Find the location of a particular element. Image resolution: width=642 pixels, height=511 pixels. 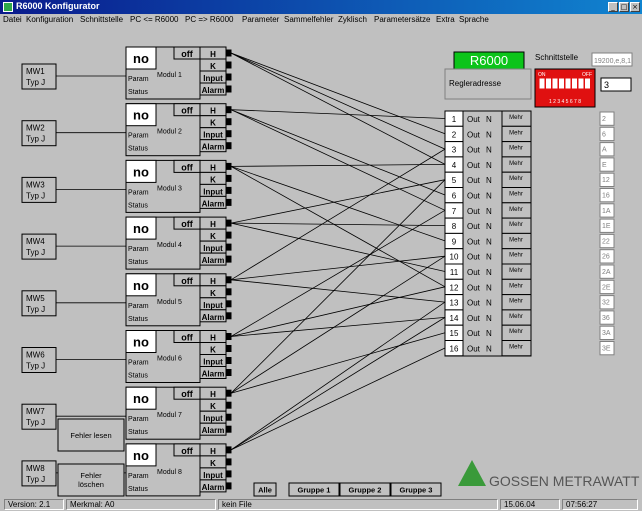

module-k-button-label: K is located at coordinates (213, 350).